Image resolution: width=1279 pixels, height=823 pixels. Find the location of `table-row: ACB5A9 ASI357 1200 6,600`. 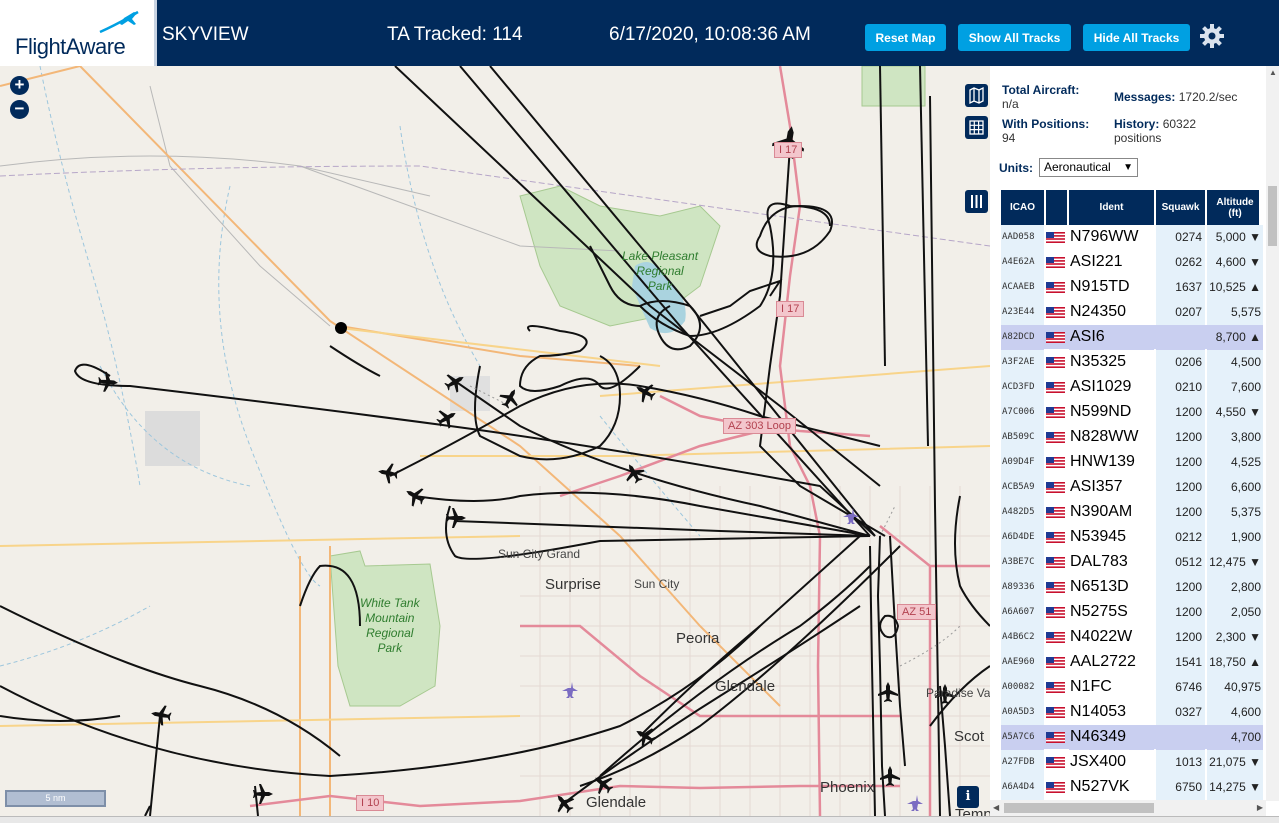

table-row: ACB5A9 ASI357 1200 6,600 is located at coordinates (1132, 487).